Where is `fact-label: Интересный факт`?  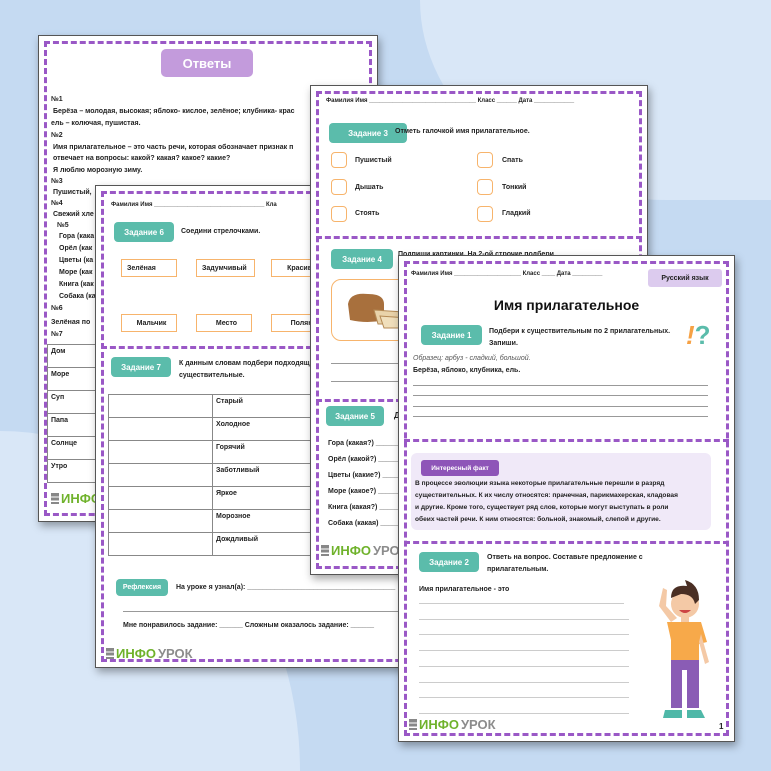 fact-label: Интересный факт is located at coordinates (460, 468).